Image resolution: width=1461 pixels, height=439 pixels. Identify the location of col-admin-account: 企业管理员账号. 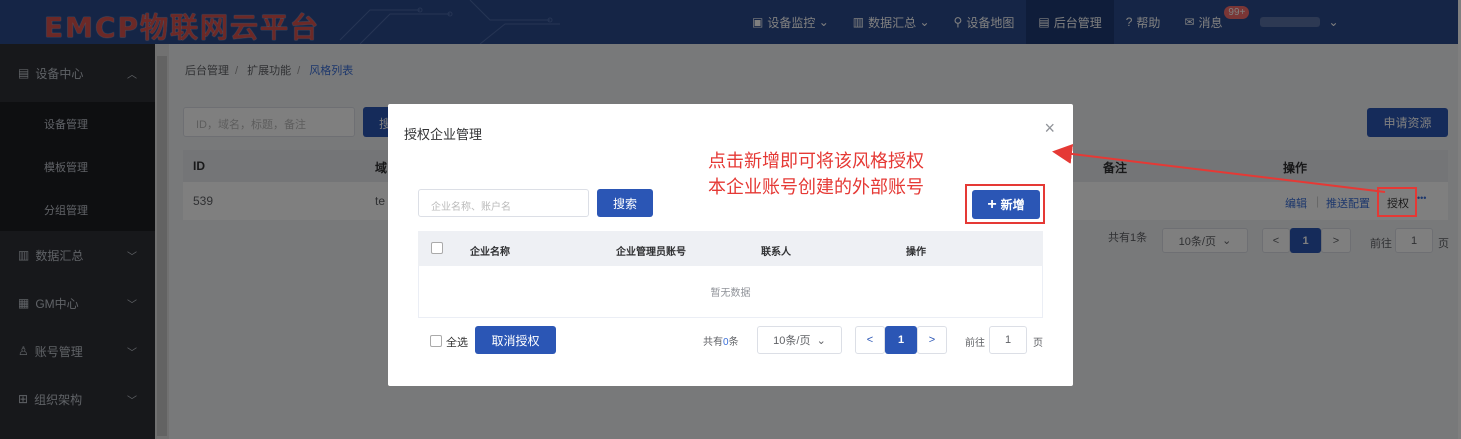
(651, 252).